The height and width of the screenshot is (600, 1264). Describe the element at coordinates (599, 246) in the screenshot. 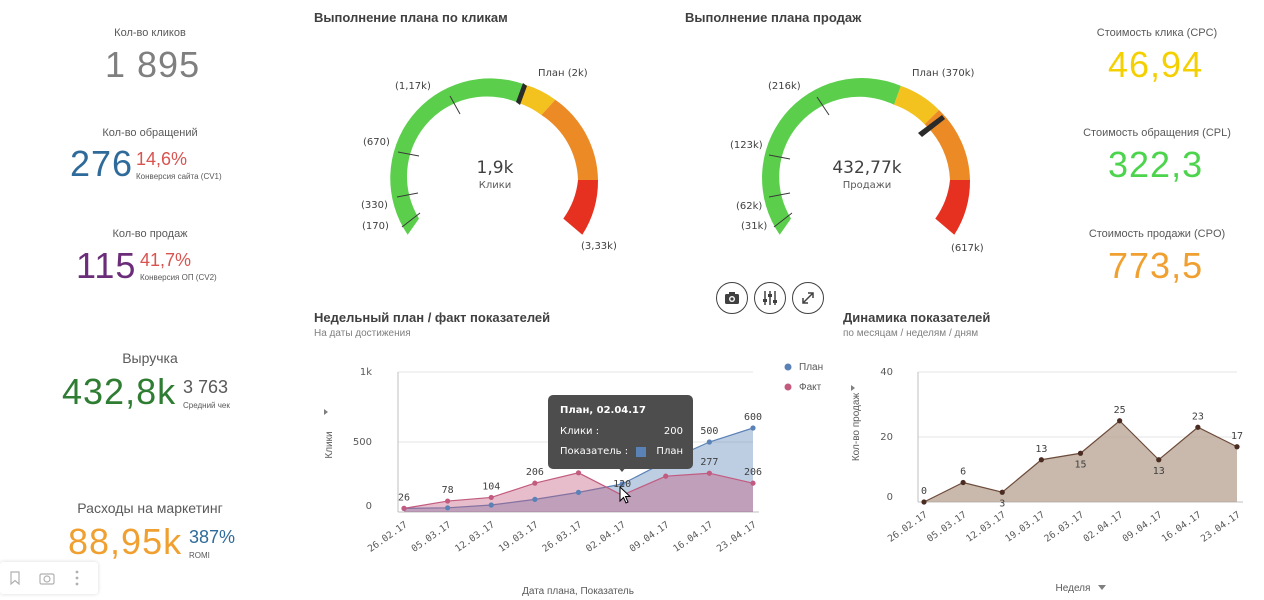

I see `gauge-clicks-max: (3,33k)` at that location.